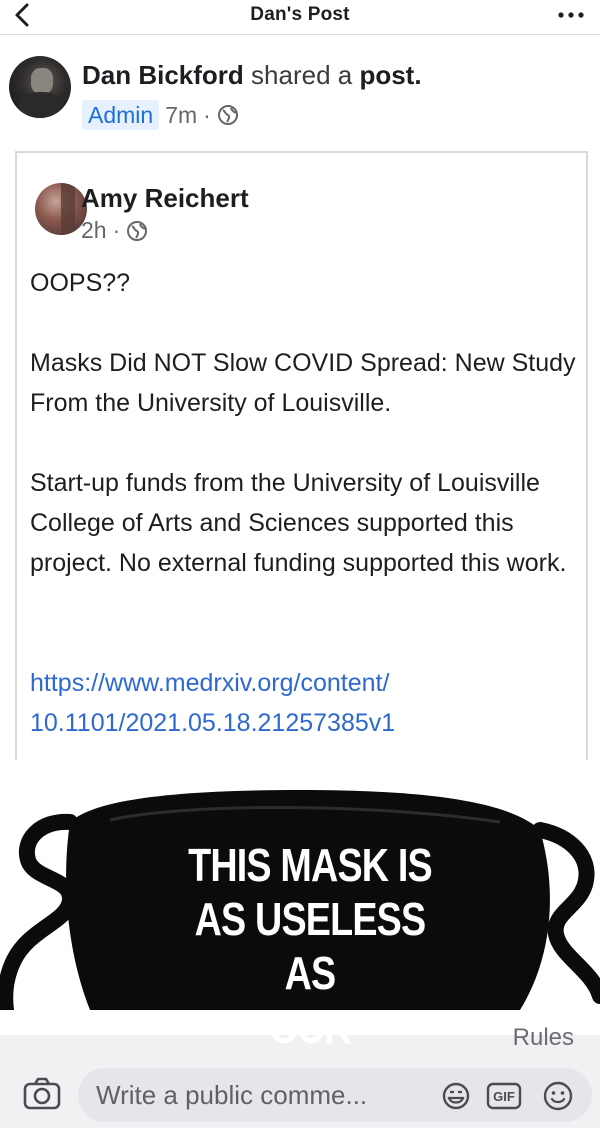  I want to click on gif-icon: GIF, so click(504, 1096).